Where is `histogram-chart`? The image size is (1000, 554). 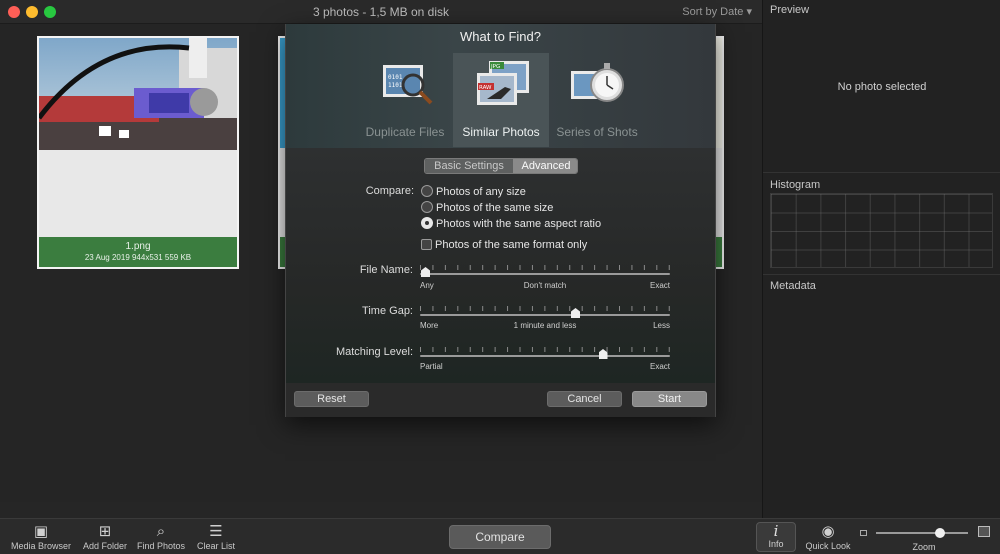 histogram-chart is located at coordinates (881, 230).